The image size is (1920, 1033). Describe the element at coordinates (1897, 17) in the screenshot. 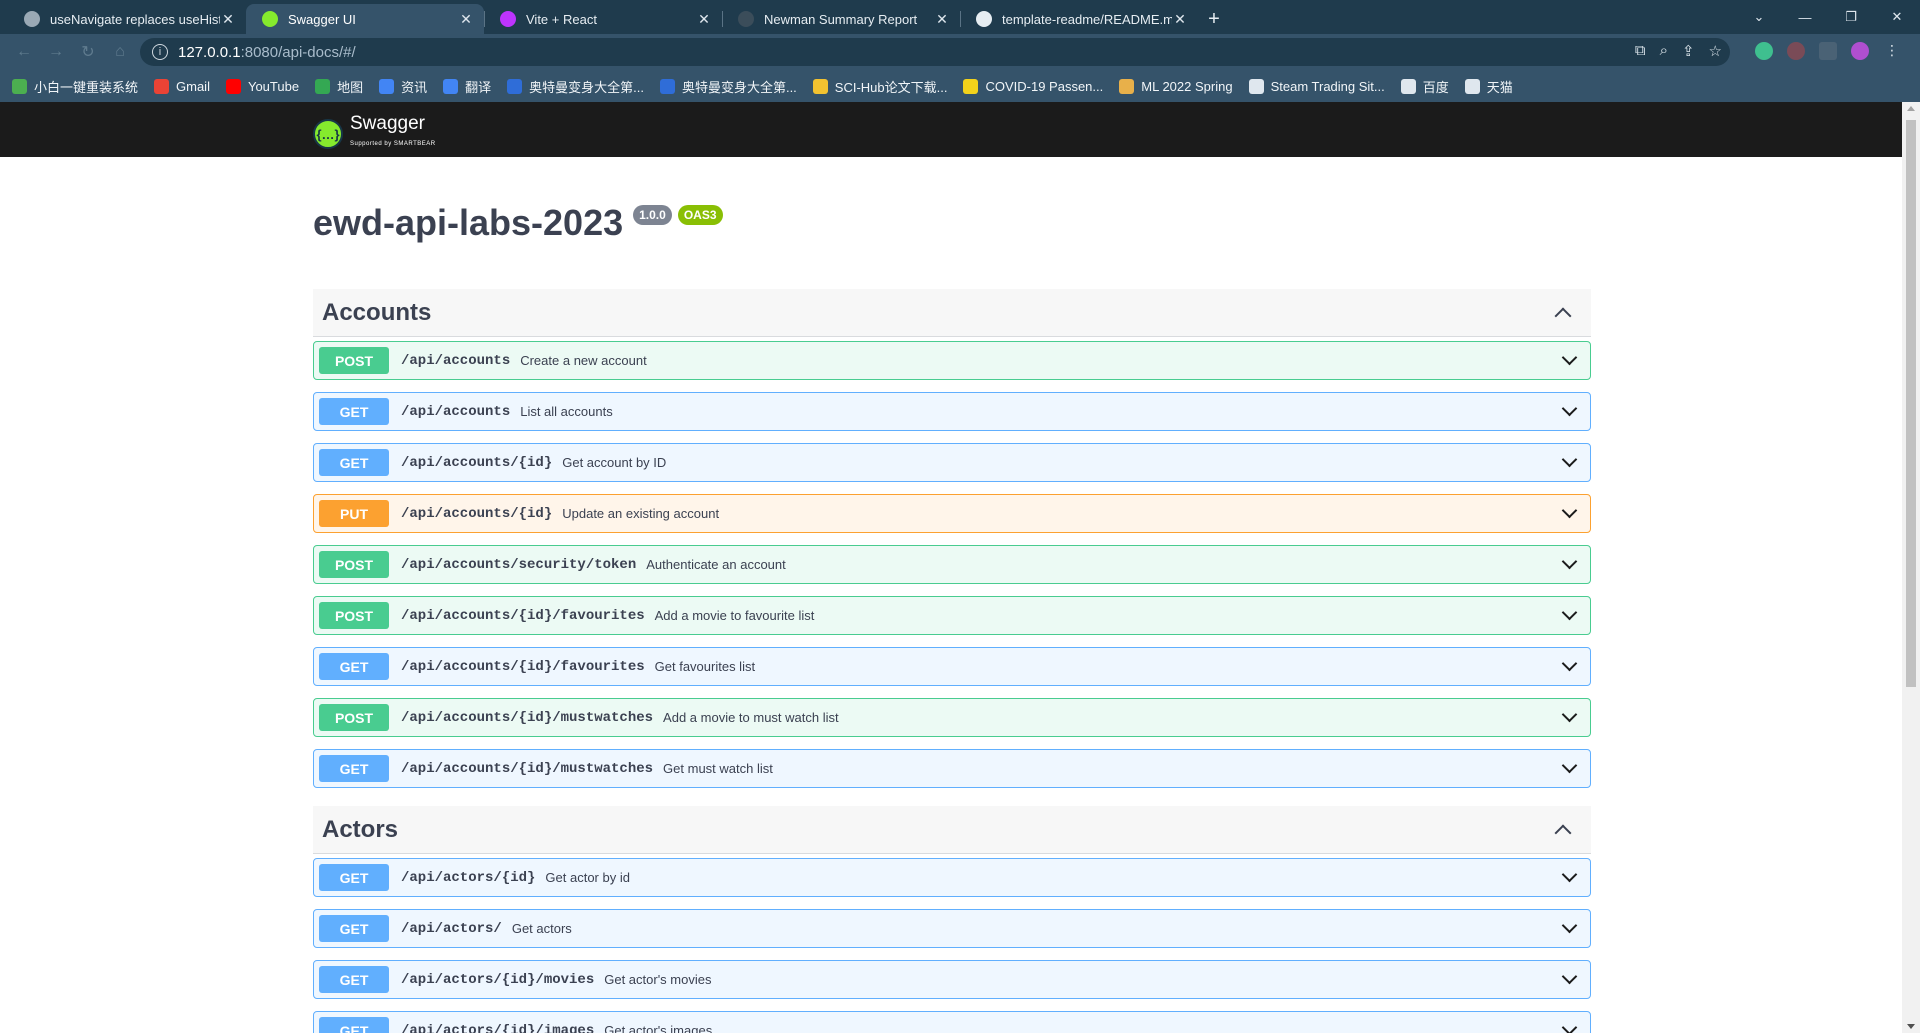

I see `close-window-button: ✕` at that location.